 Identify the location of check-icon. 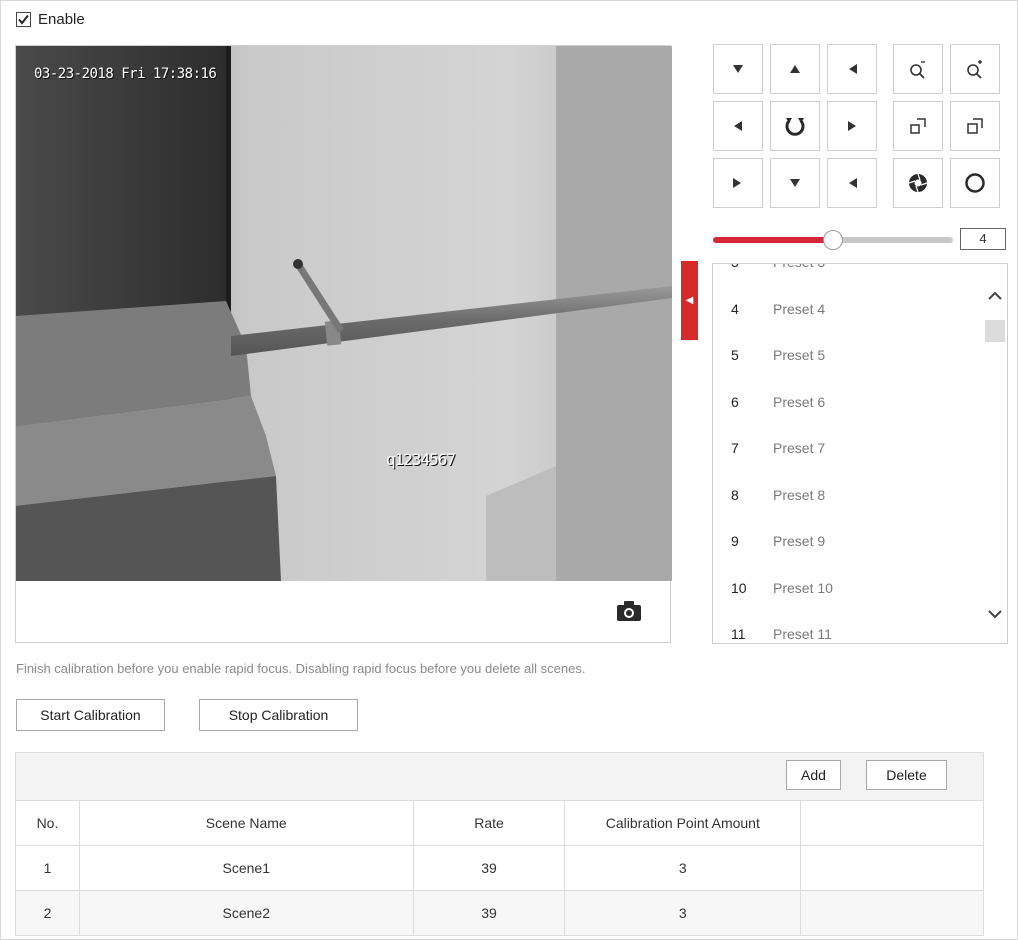
(23, 19).